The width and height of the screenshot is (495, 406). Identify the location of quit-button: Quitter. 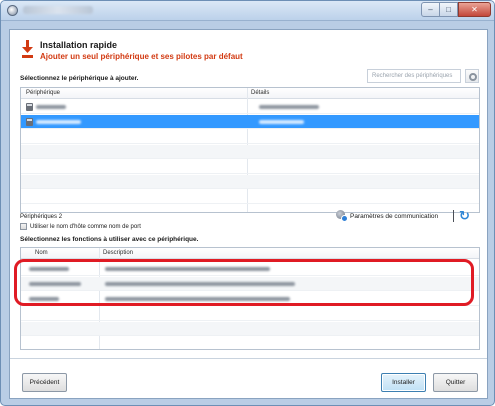
(455, 382).